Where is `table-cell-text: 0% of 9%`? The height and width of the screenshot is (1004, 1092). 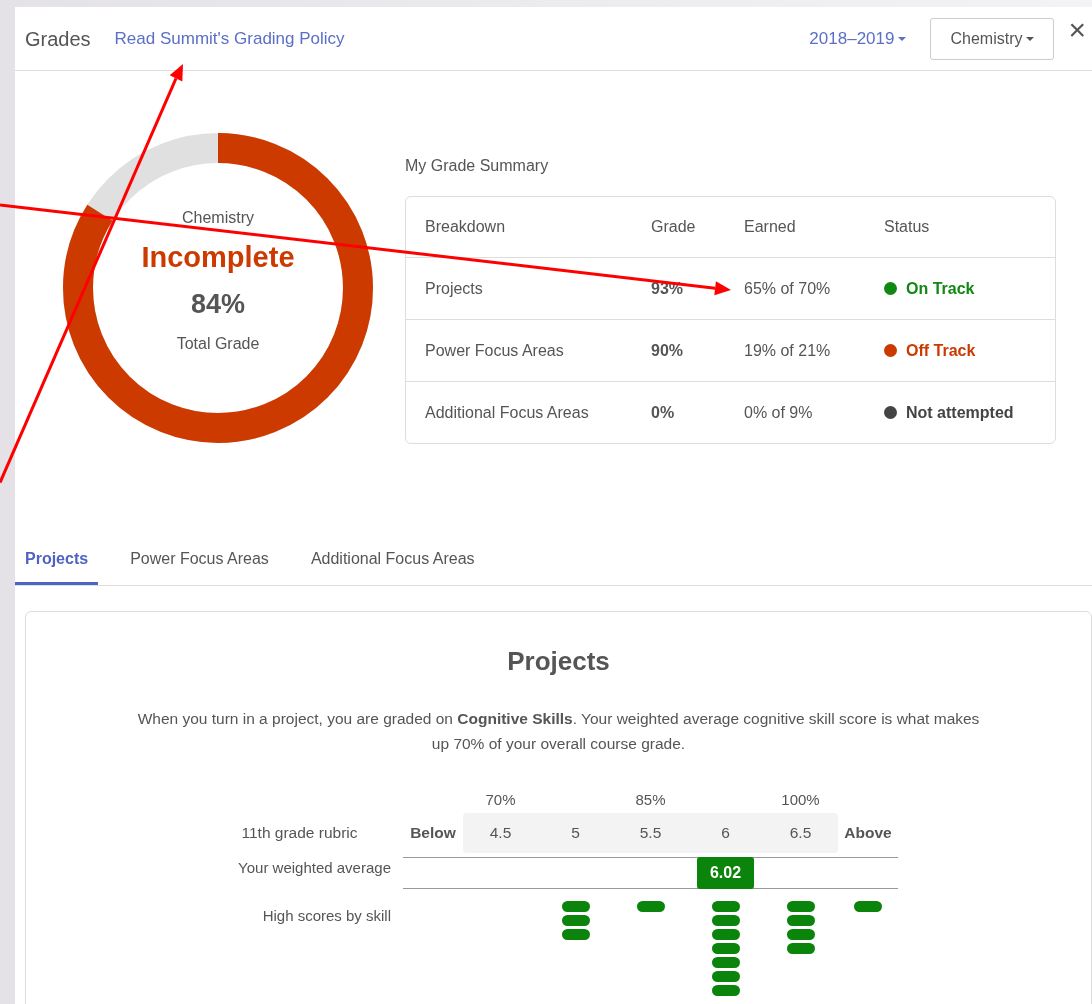 table-cell-text: 0% of 9% is located at coordinates (779, 412).